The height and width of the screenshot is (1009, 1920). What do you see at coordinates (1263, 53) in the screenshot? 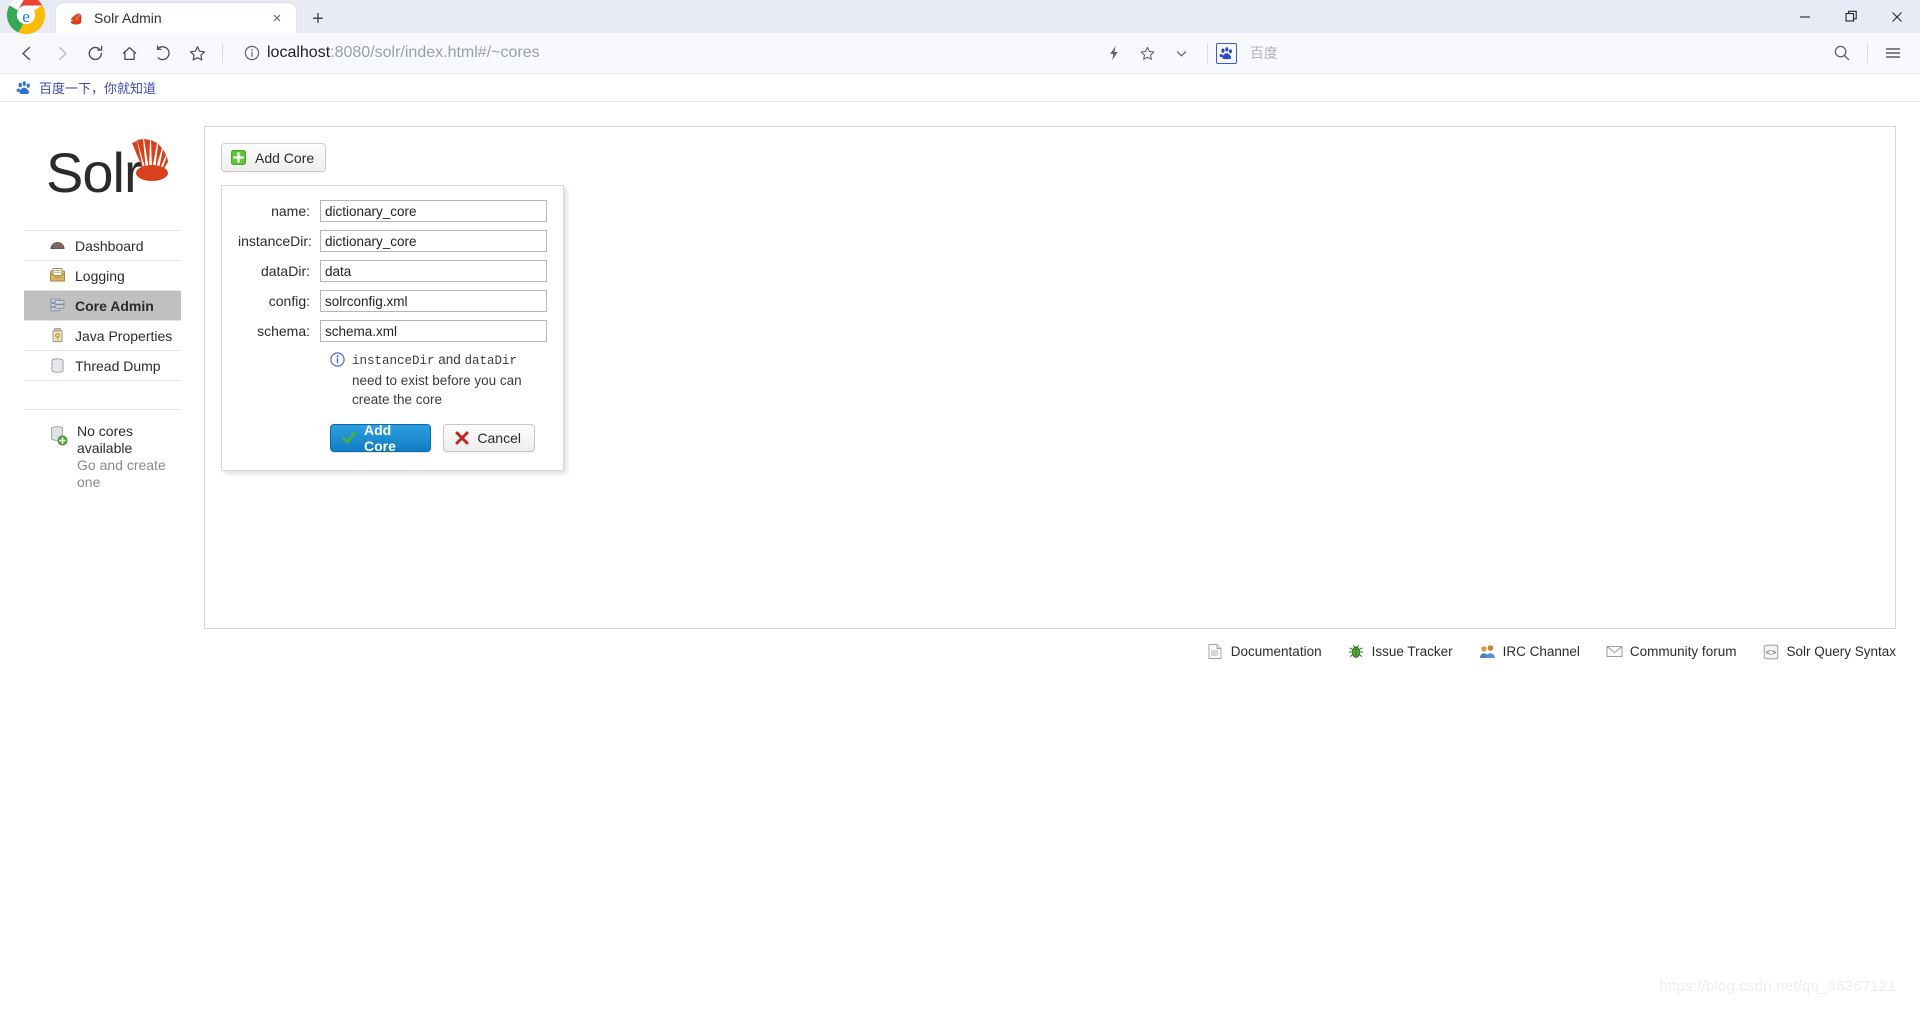
I see `search-engine-label: 百度` at bounding box center [1263, 53].